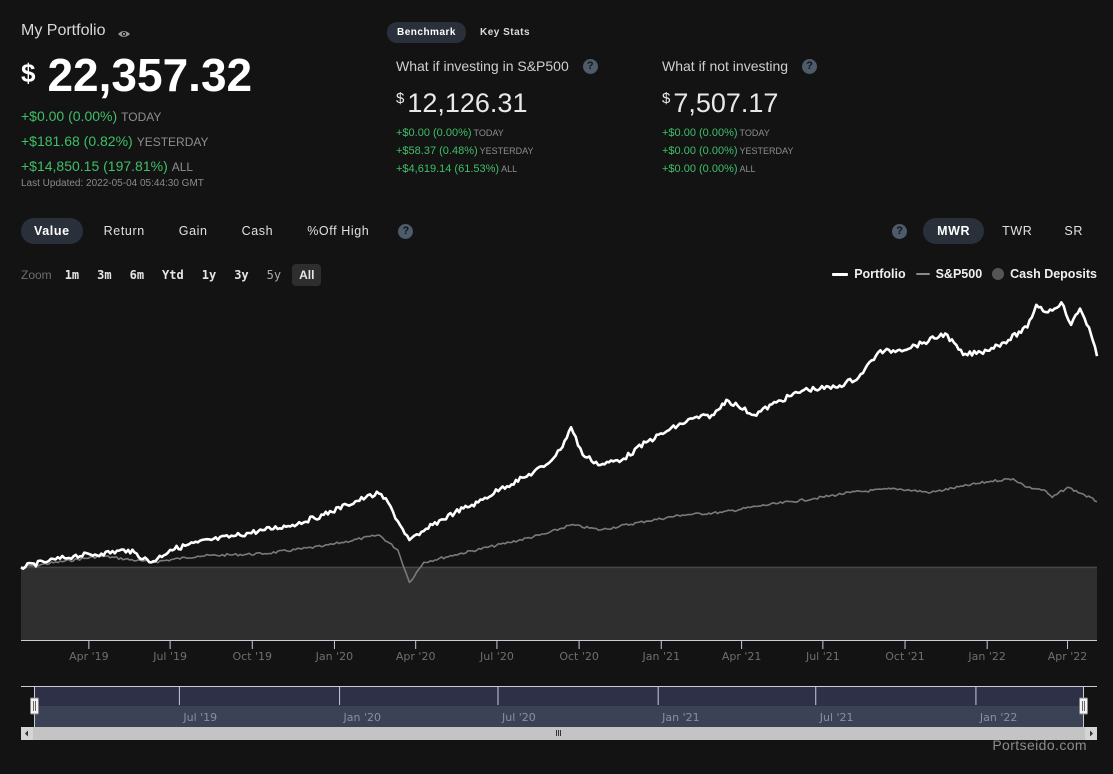  What do you see at coordinates (274, 275) in the screenshot?
I see `zoom-5y: 5y` at bounding box center [274, 275].